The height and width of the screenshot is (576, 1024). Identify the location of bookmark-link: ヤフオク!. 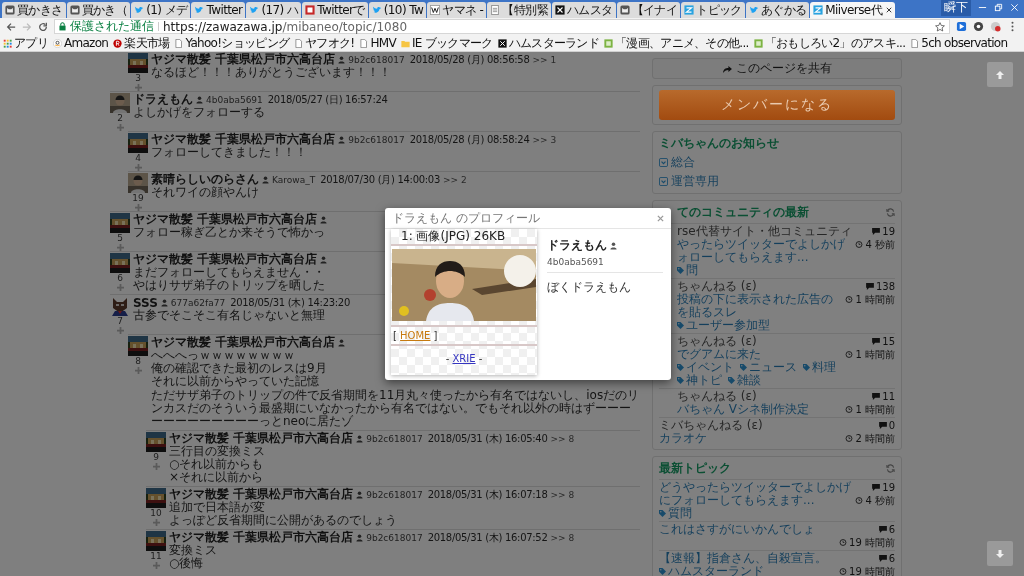
(330, 43).